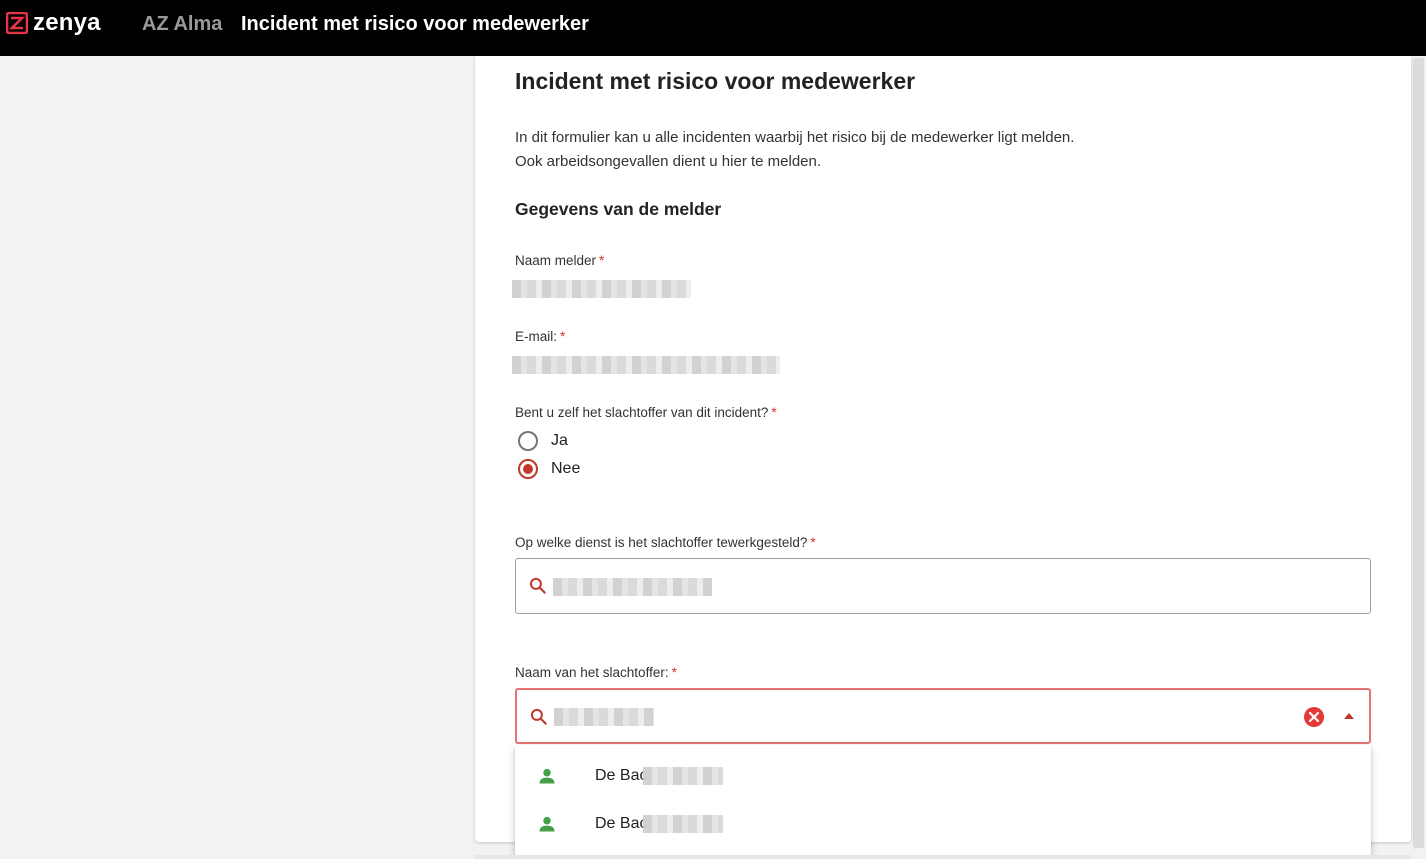  Describe the element at coordinates (543, 441) in the screenshot. I see `radio-option-ja: Ja` at that location.